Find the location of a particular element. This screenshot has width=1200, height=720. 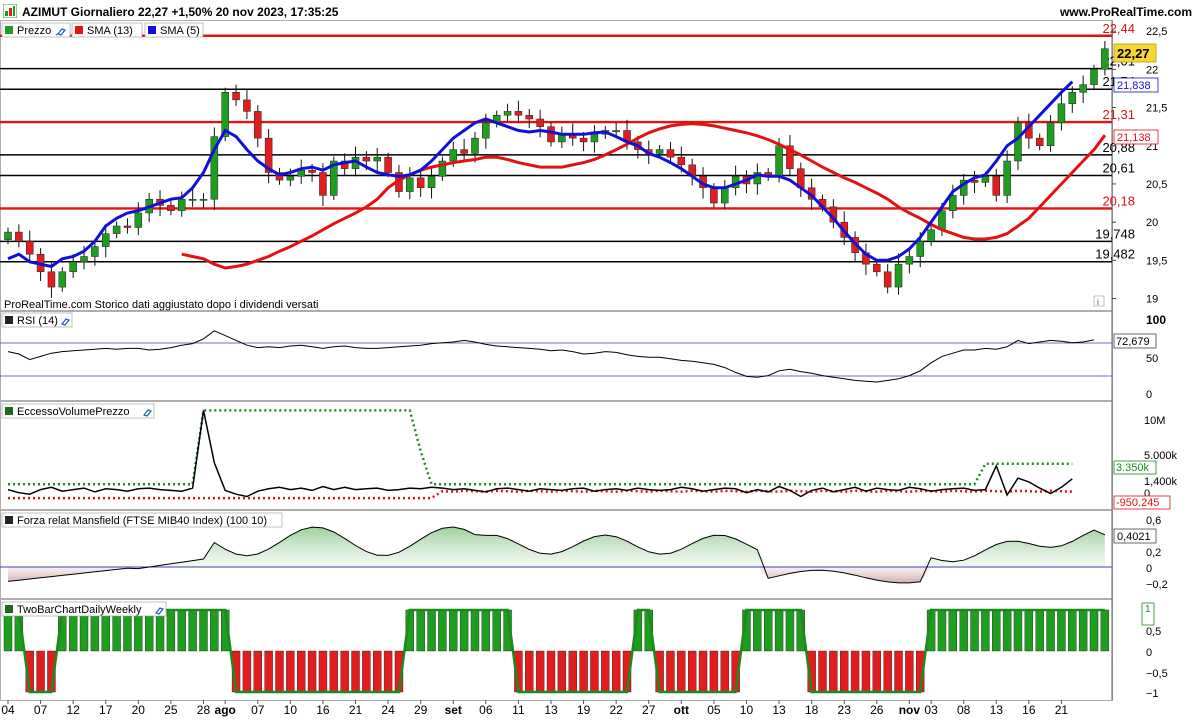

level-label: 20,61 is located at coordinates (1118, 168).